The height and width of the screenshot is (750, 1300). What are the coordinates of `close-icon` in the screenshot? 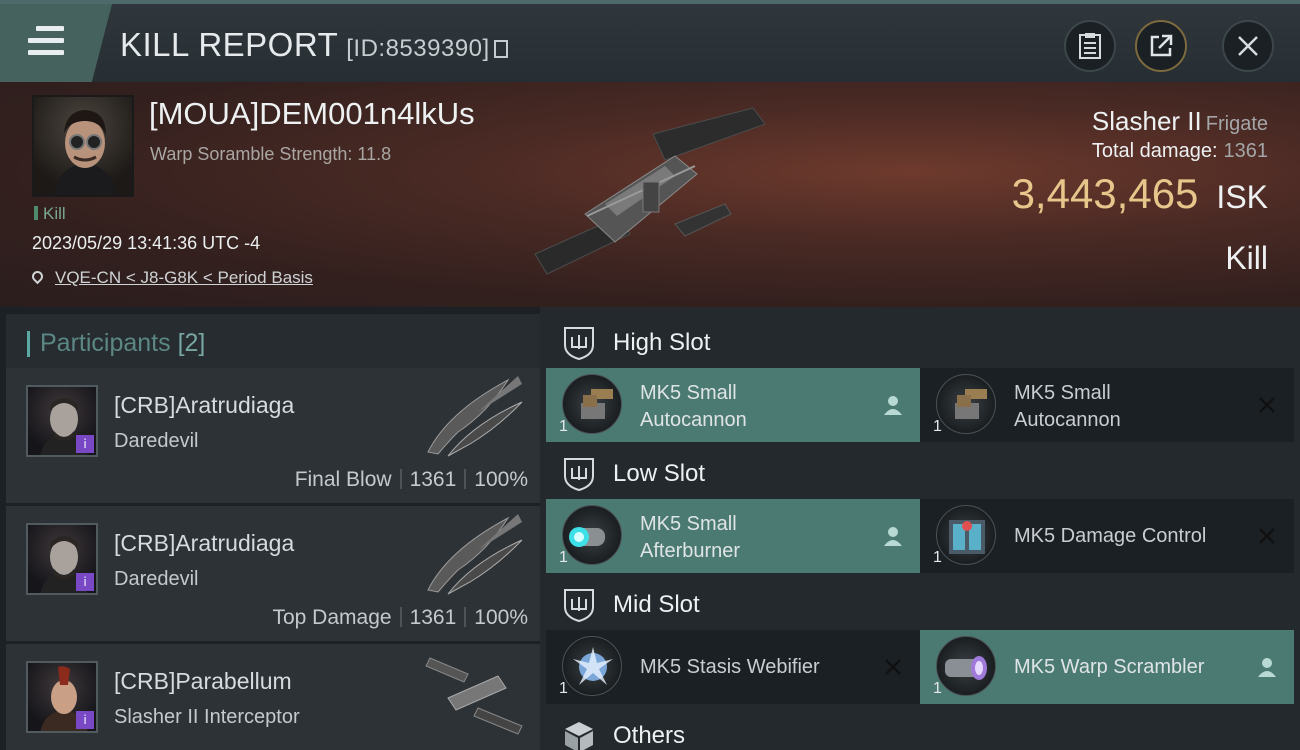 It's located at (1248, 46).